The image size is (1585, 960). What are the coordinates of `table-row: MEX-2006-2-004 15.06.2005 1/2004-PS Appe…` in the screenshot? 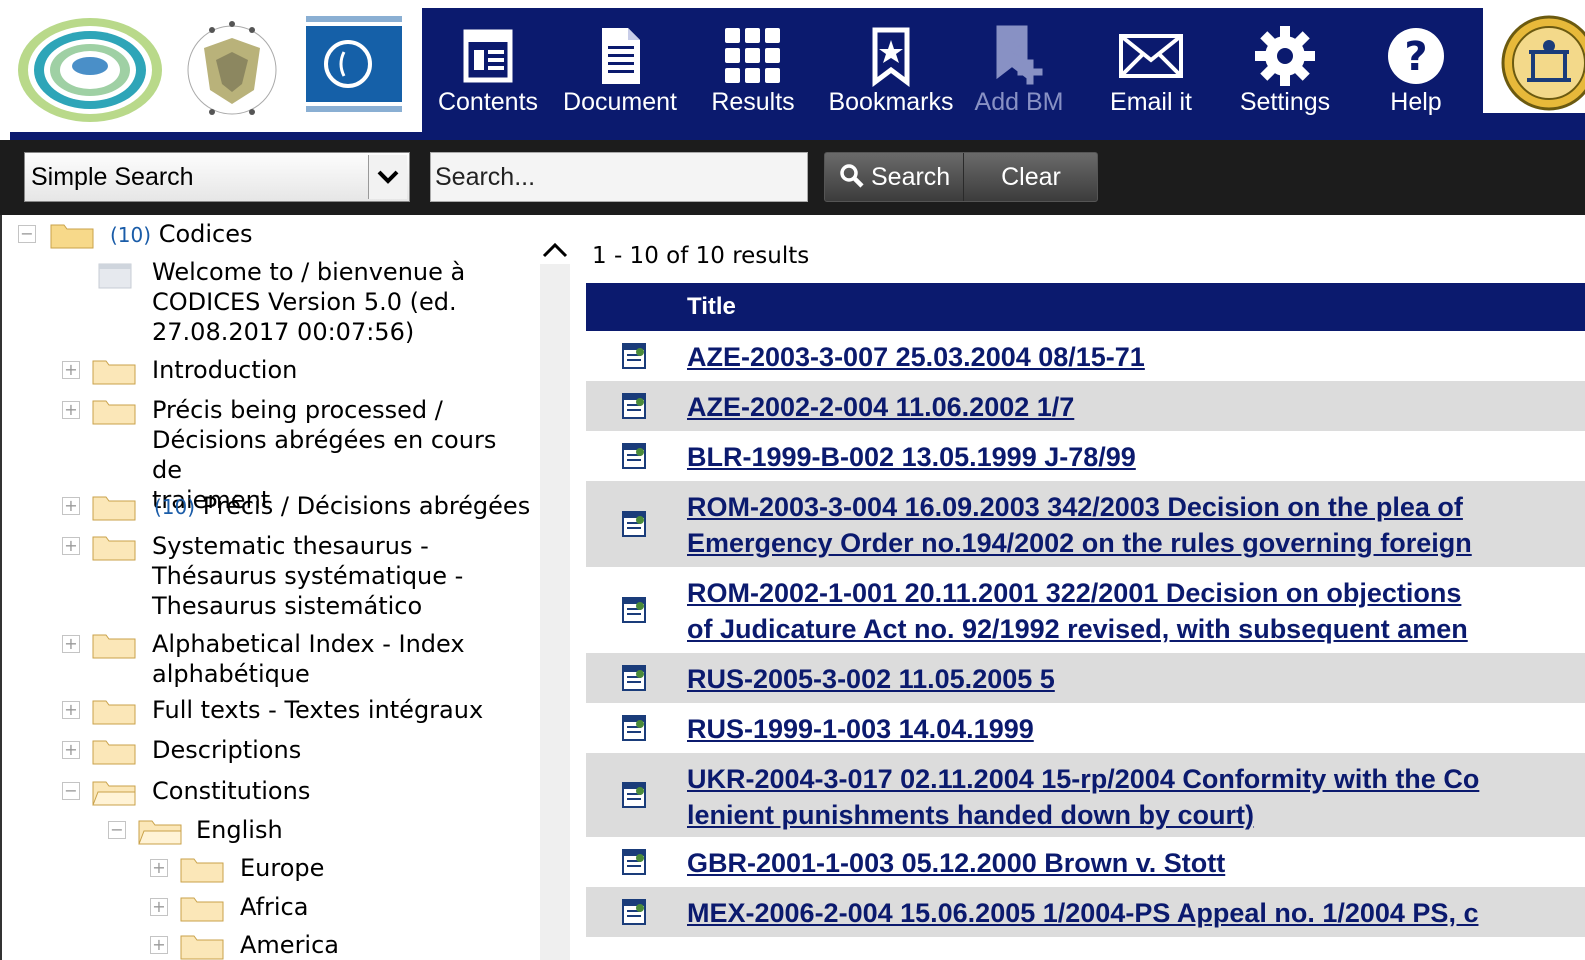 It's located at (1085, 912).